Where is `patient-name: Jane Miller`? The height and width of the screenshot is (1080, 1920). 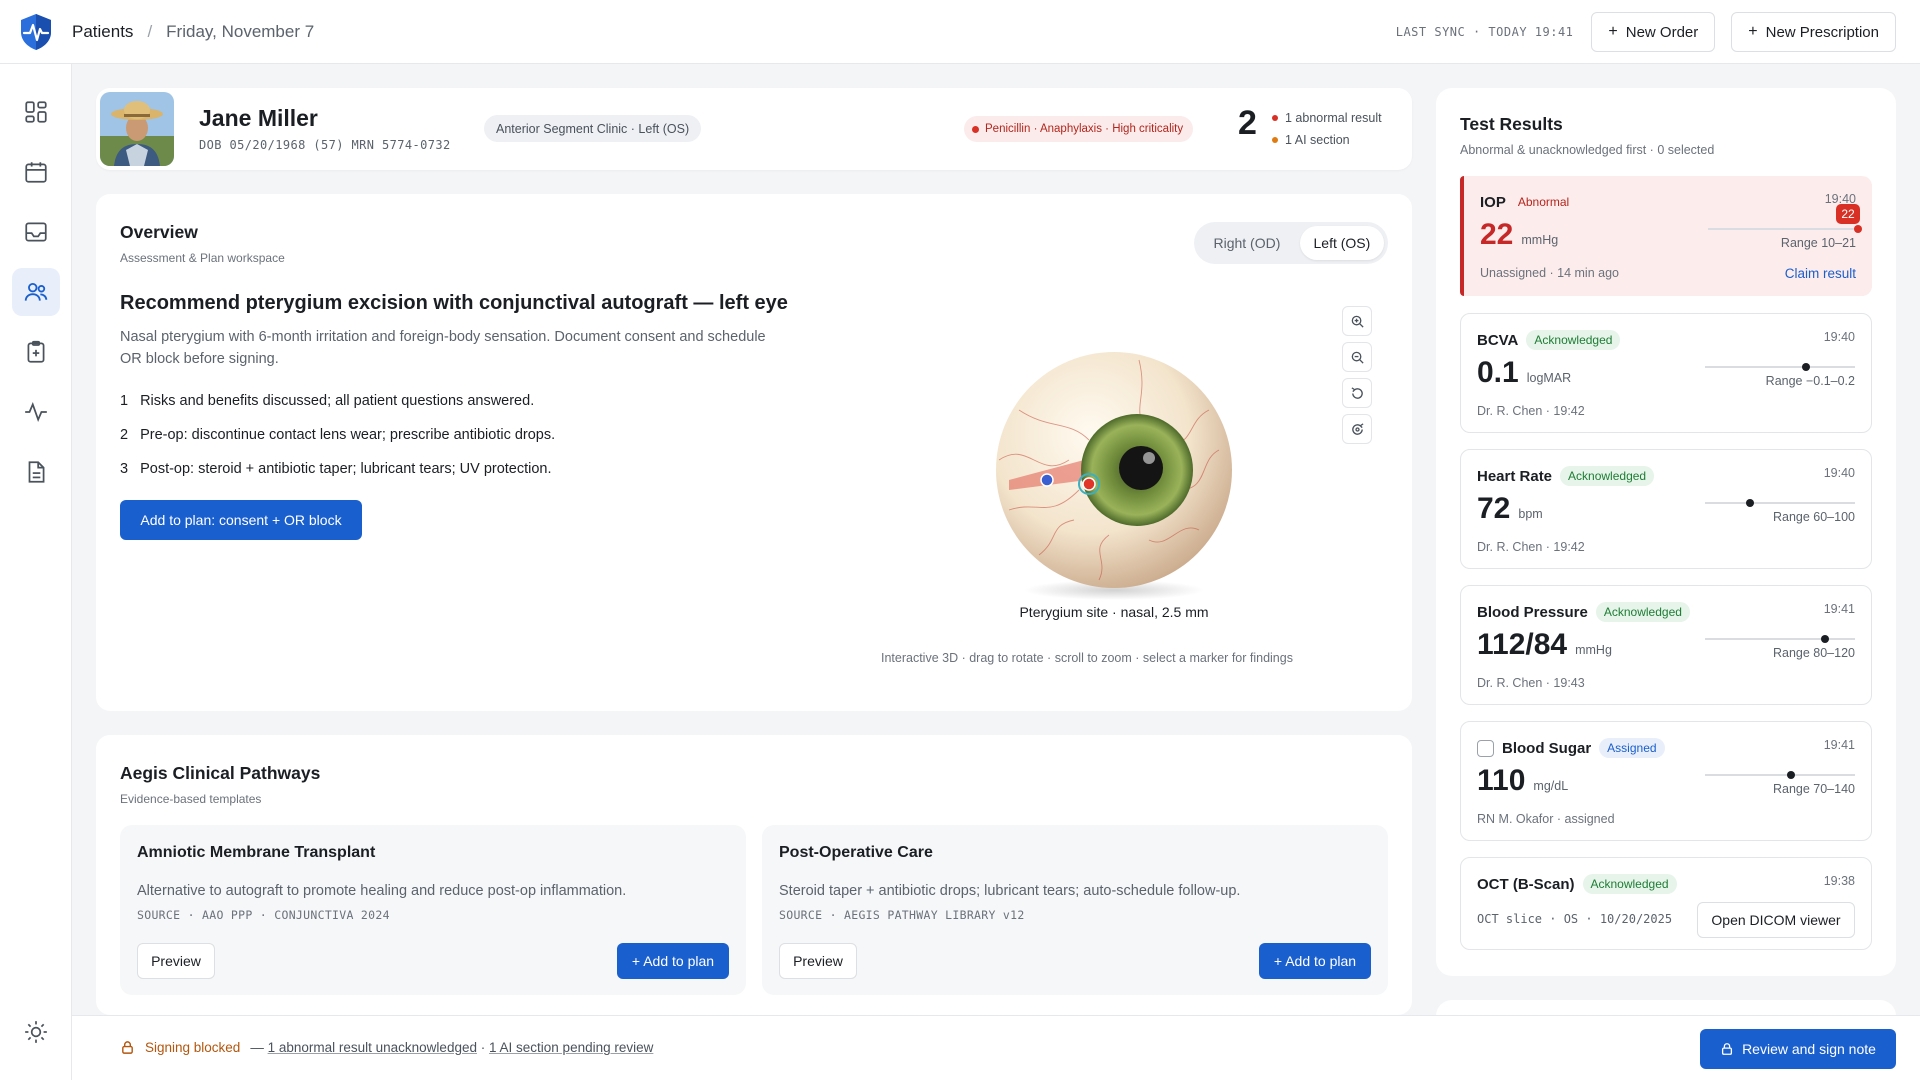
patient-name: Jane Miller is located at coordinates (258, 118).